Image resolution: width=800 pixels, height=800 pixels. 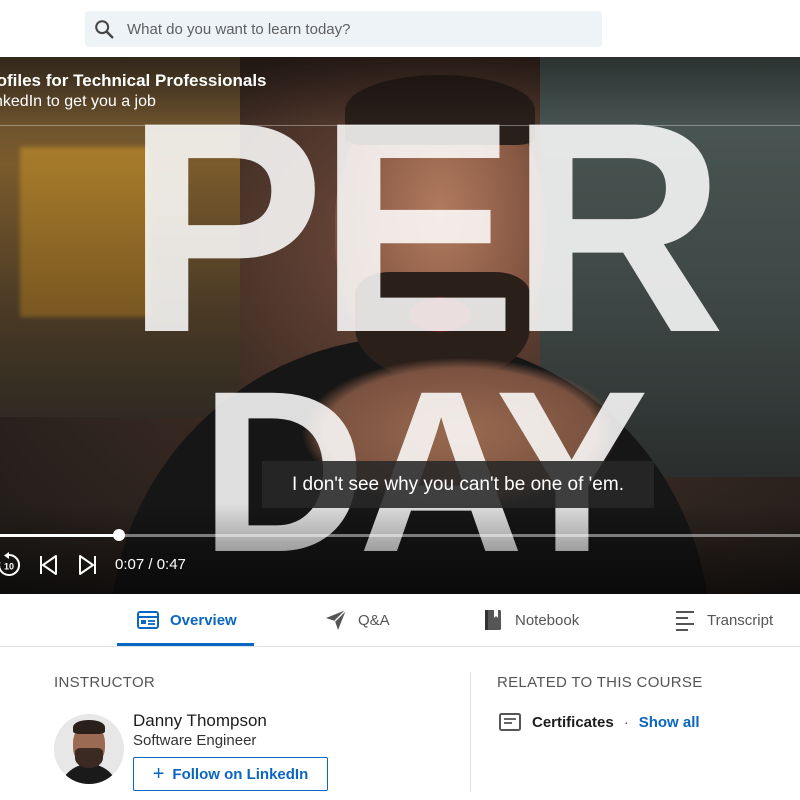 I want to click on follow-button-label: Follow on LinkedIn, so click(x=240, y=774).